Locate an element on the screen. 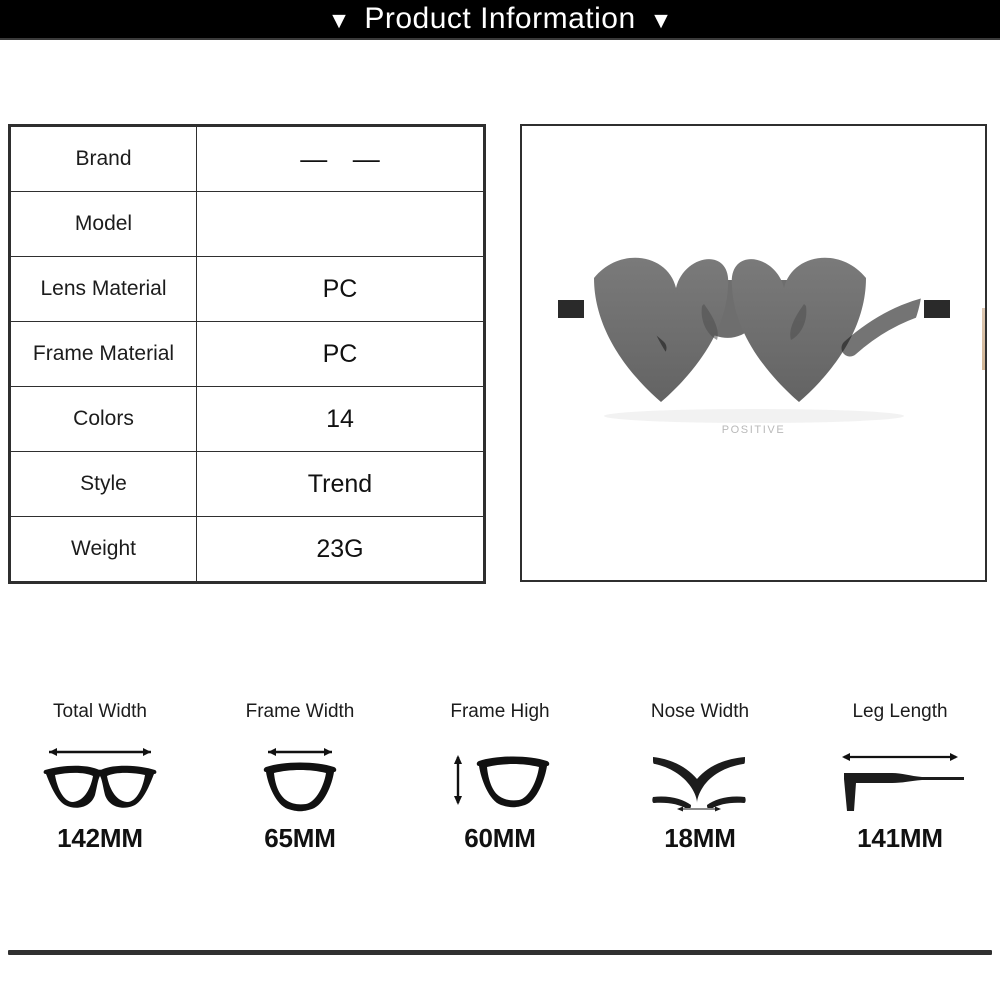 This screenshot has height=1000, width=1000. spec-value is located at coordinates (340, 224).